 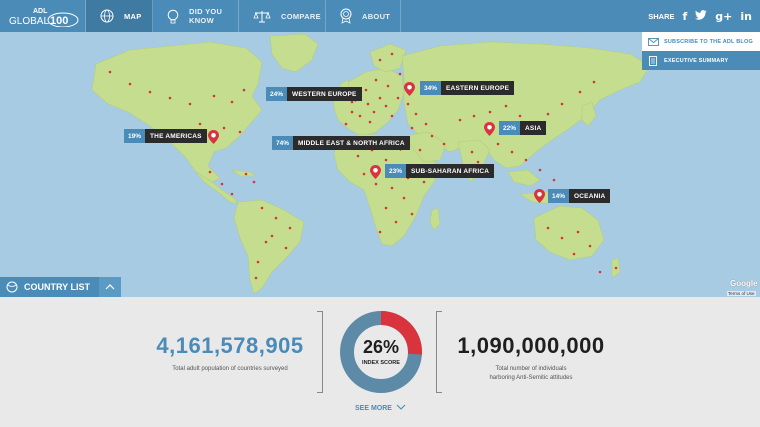 I want to click on terms-of-use-link: Terms of Use, so click(x=741, y=293).